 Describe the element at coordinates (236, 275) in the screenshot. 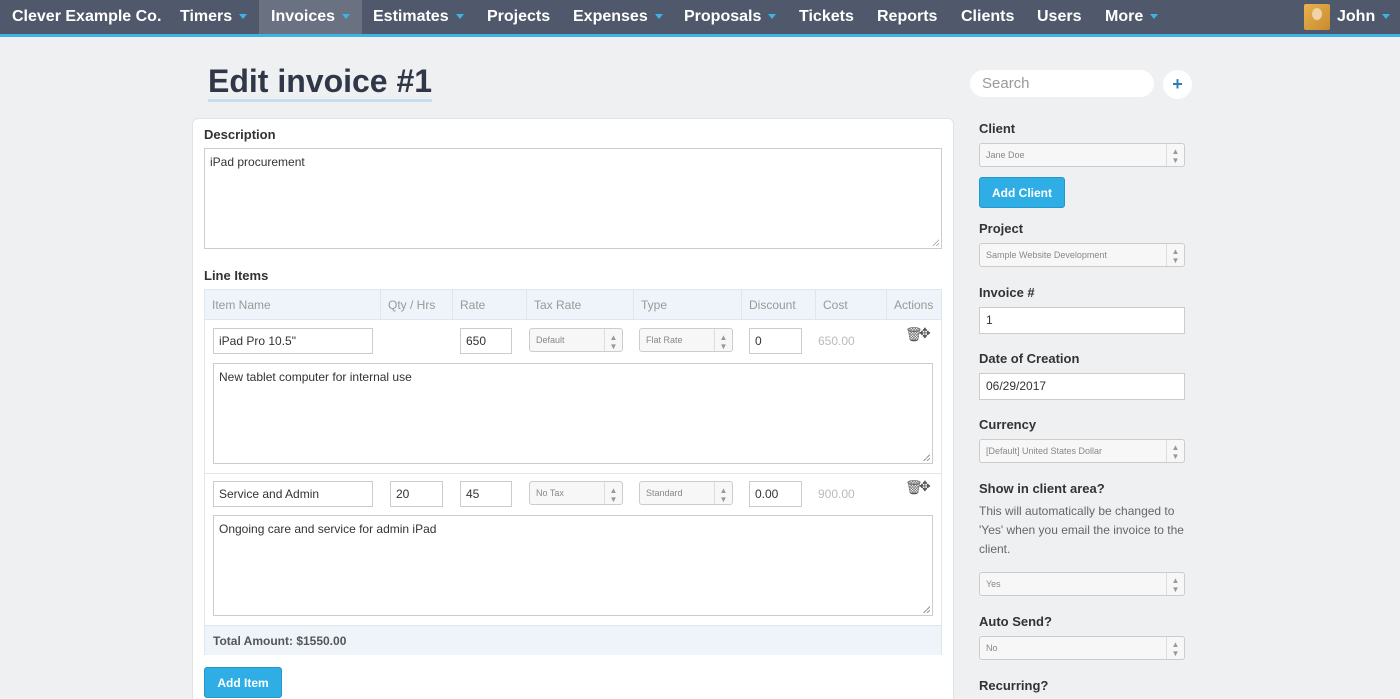

I see `line-items-label: Line Items` at that location.